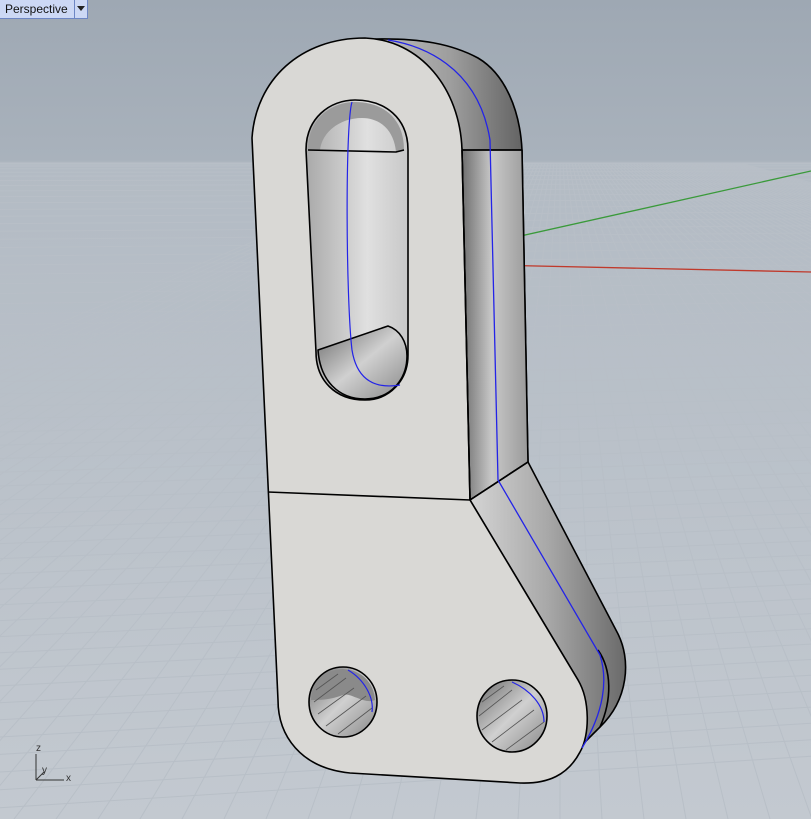 This screenshot has width=811, height=819. I want to click on right-hole, so click(512, 716).